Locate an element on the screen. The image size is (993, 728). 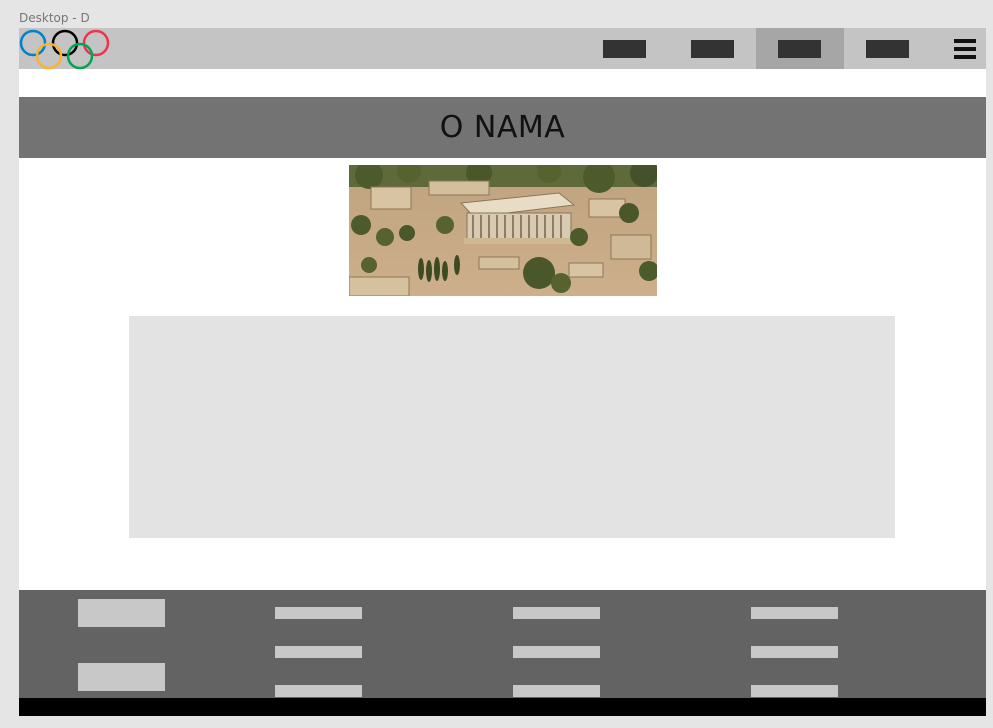
bottom-bar is located at coordinates (502, 707).